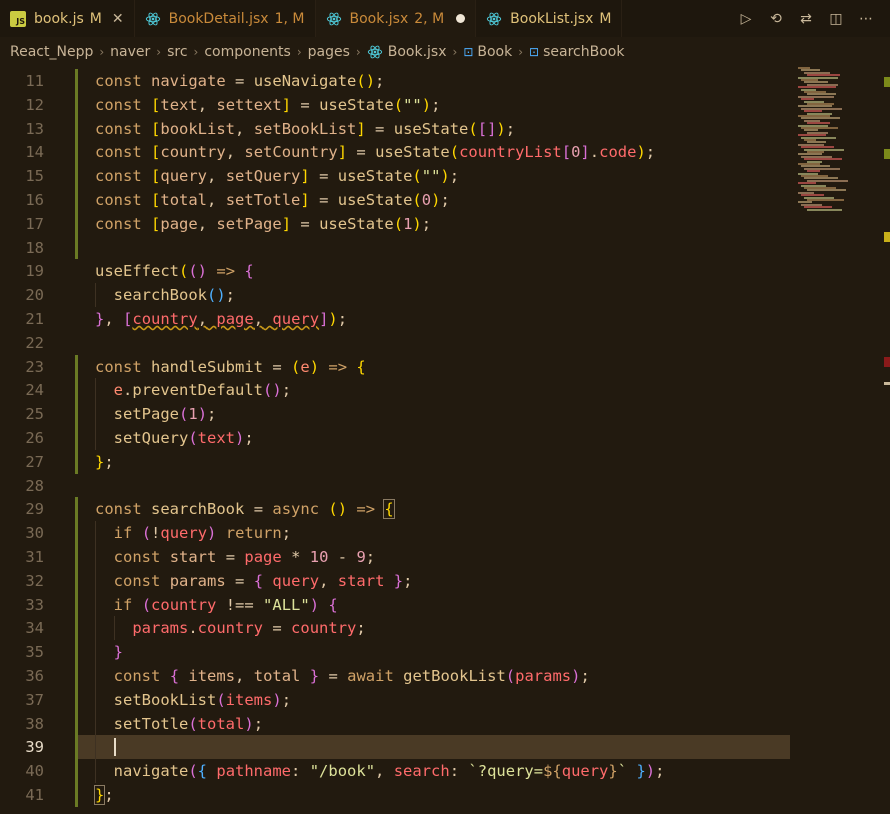 This screenshot has height=814, width=890. I want to click on close-icon: ✕, so click(118, 19).